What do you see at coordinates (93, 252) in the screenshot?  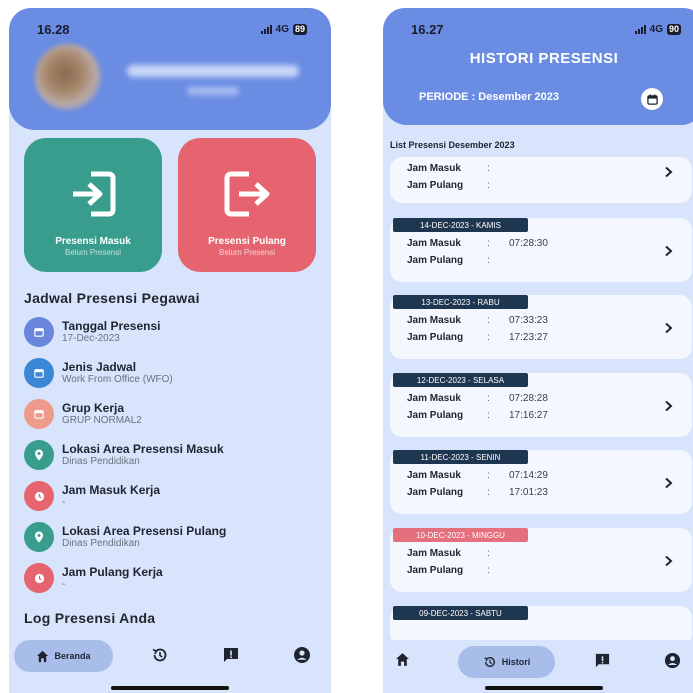 I see `tile-subtitle: Belum Presensi` at bounding box center [93, 252].